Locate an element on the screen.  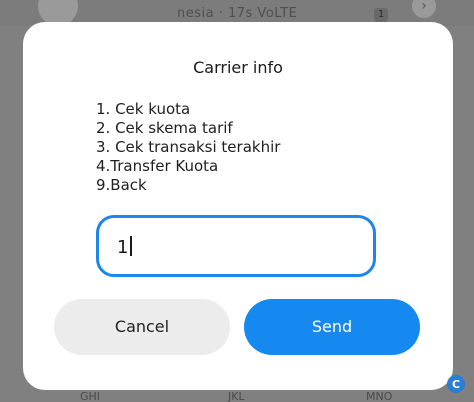
menu-line: 9.Back is located at coordinates (121, 185).